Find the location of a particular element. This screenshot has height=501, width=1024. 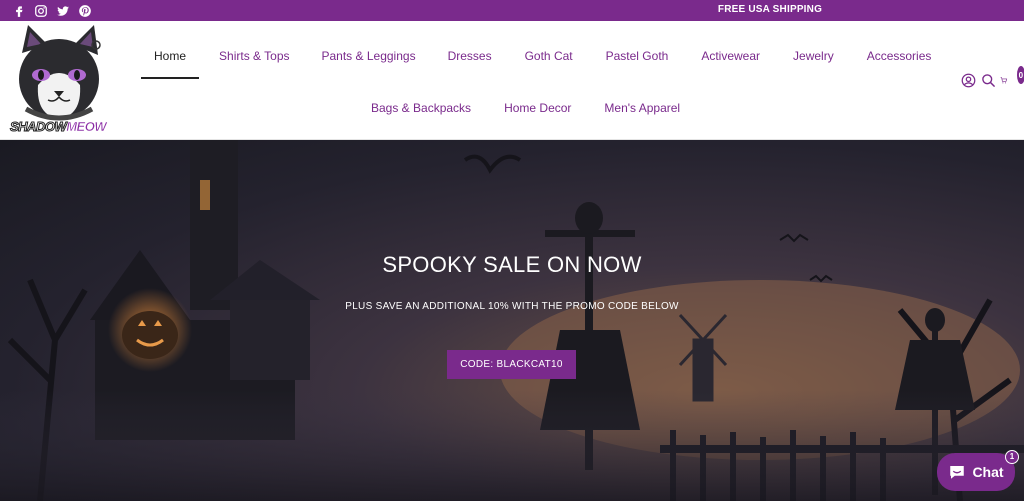

logo-text-meow: MEOW is located at coordinates (86, 127).